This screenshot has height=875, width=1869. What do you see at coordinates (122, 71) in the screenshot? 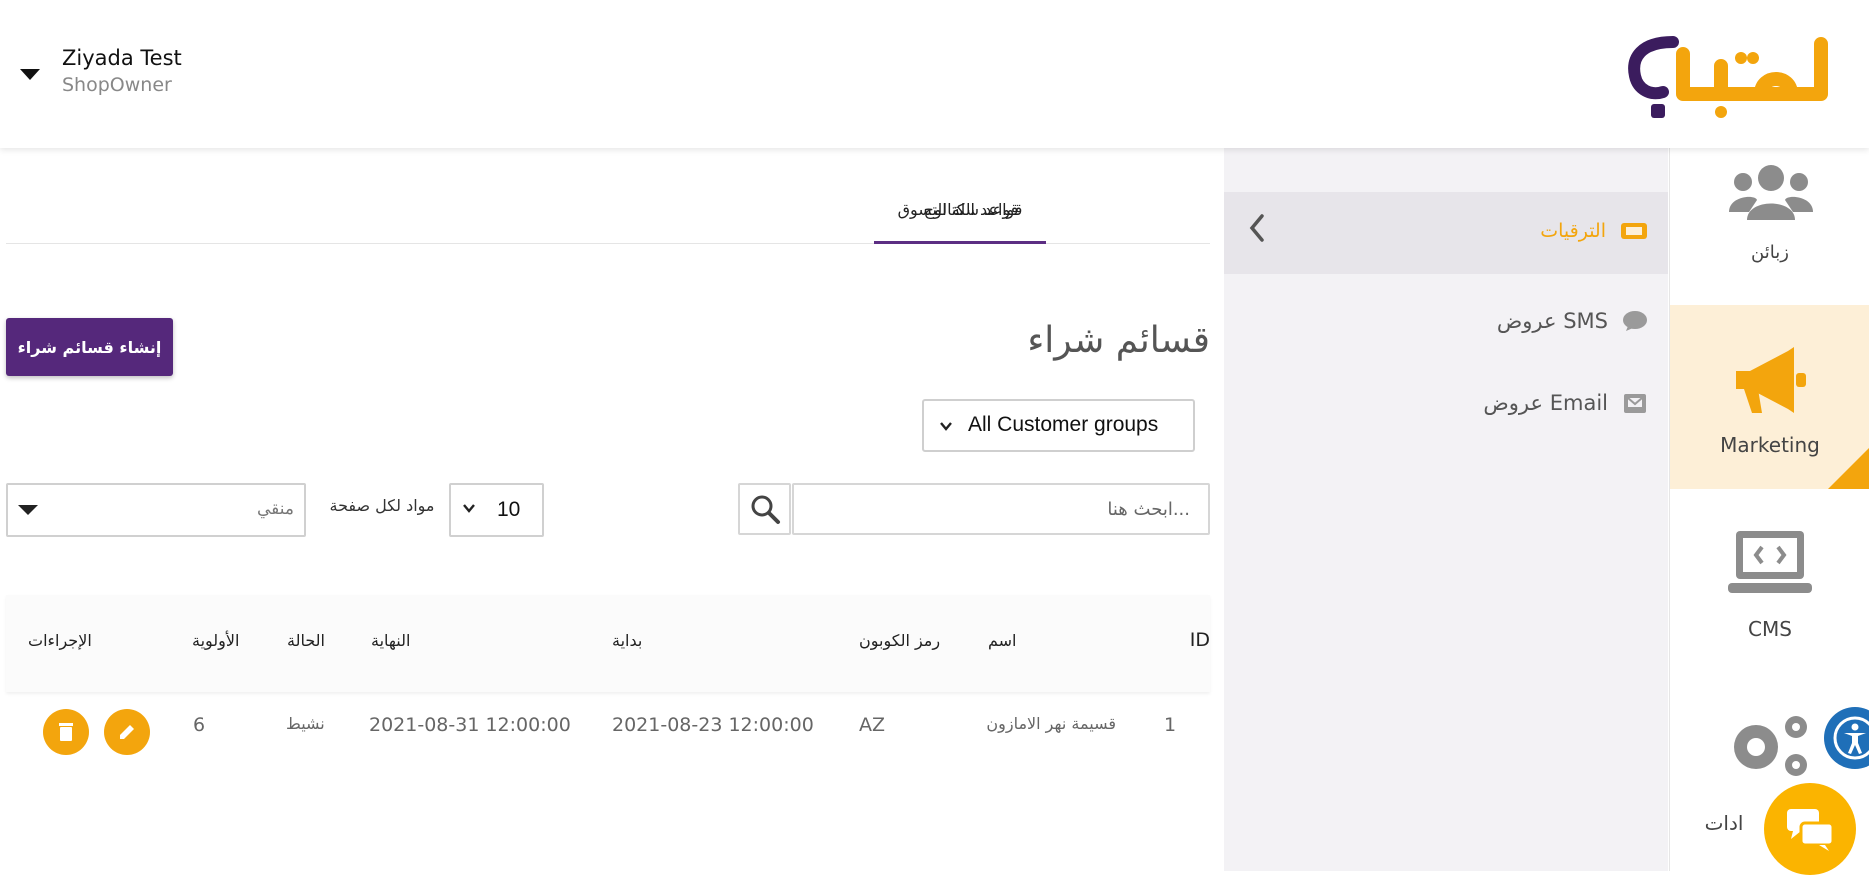
I see `user-info: Ziyada Test ShopOwner` at bounding box center [122, 71].